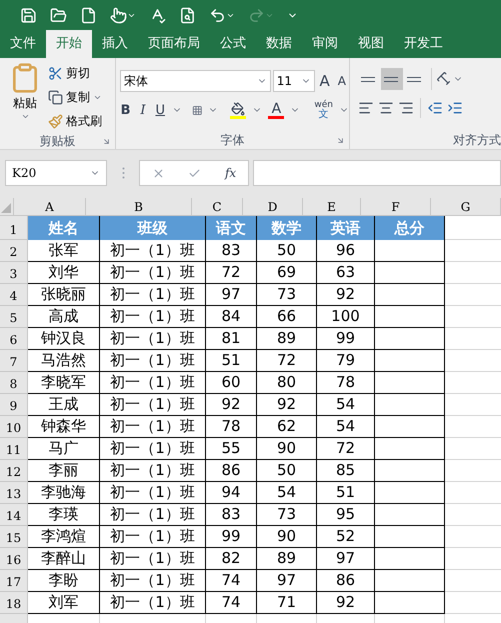  What do you see at coordinates (406, 108) in the screenshot?
I see `align-right-icon` at bounding box center [406, 108].